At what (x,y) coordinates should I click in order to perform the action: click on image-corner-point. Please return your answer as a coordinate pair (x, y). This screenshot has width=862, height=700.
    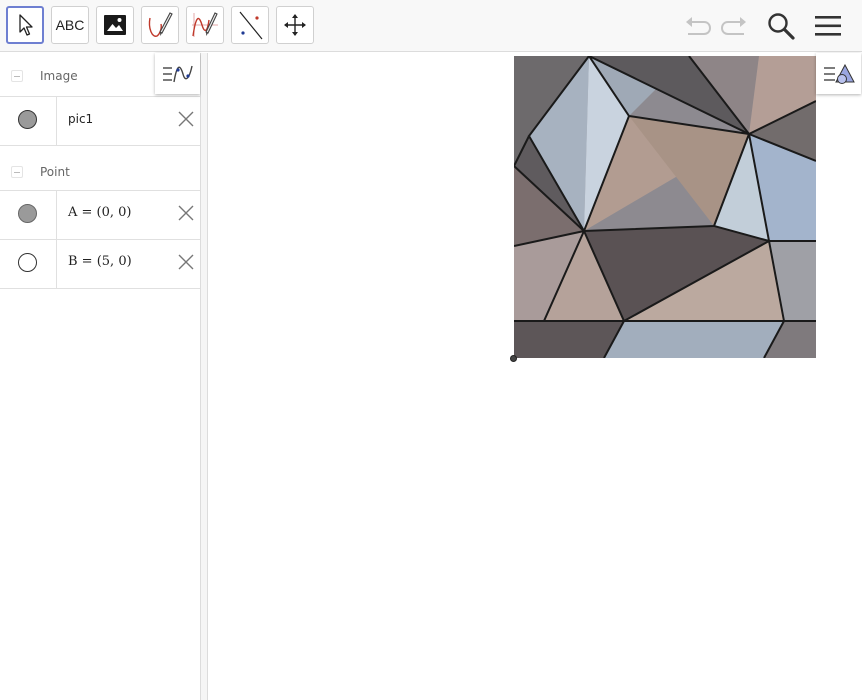
    Looking at the image, I should click on (513, 358).